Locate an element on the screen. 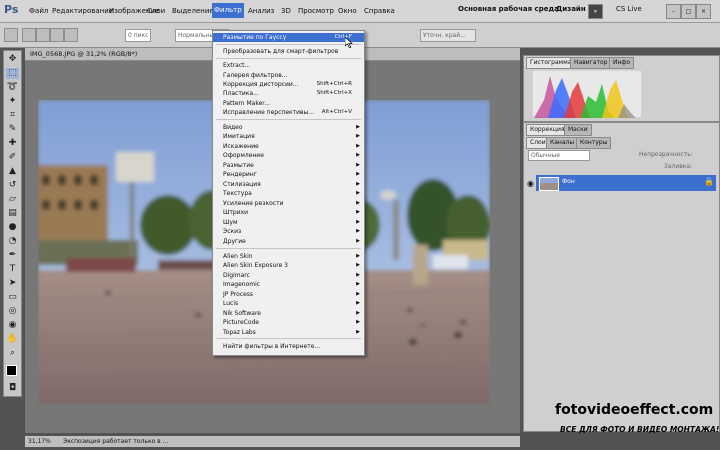 The width and height of the screenshot is (720, 450). feather-field: 0 пикс is located at coordinates (138, 35).